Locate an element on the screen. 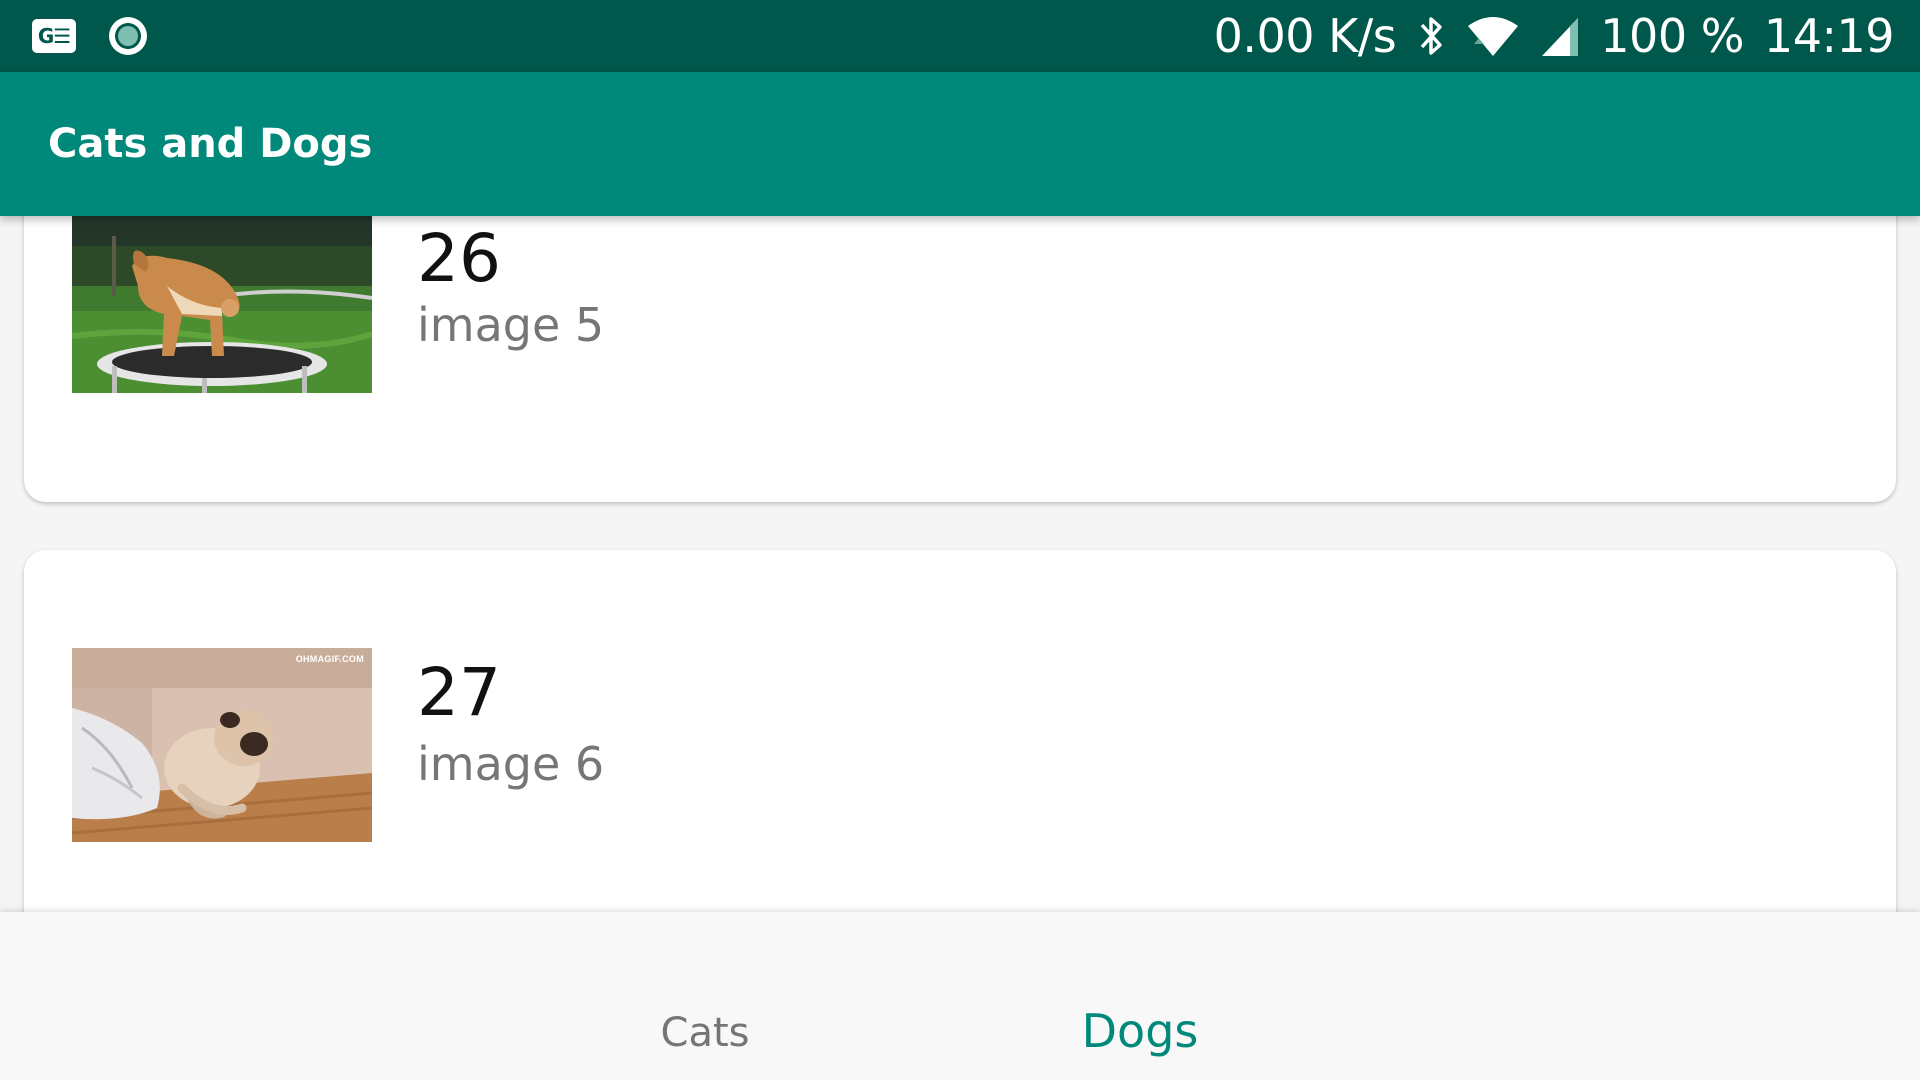 This screenshot has width=1920, height=1080. tab-cats-label: Cats is located at coordinates (705, 1033).